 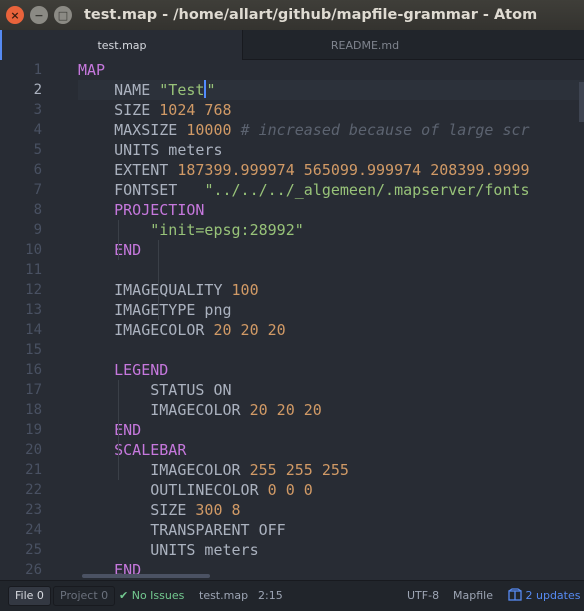 What do you see at coordinates (15, 15) in the screenshot?
I see `close-window-button: ×` at bounding box center [15, 15].